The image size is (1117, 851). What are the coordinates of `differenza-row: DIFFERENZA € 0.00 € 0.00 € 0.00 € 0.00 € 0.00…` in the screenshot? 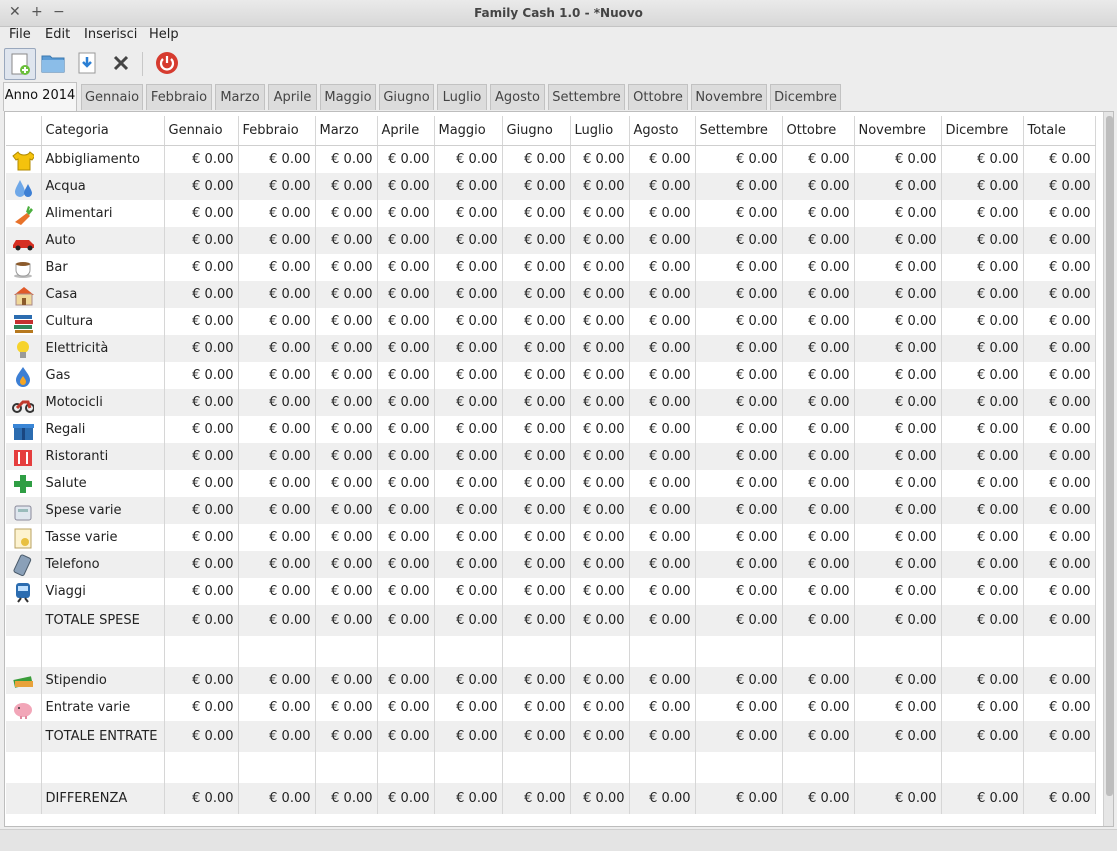 It's located at (551, 798).